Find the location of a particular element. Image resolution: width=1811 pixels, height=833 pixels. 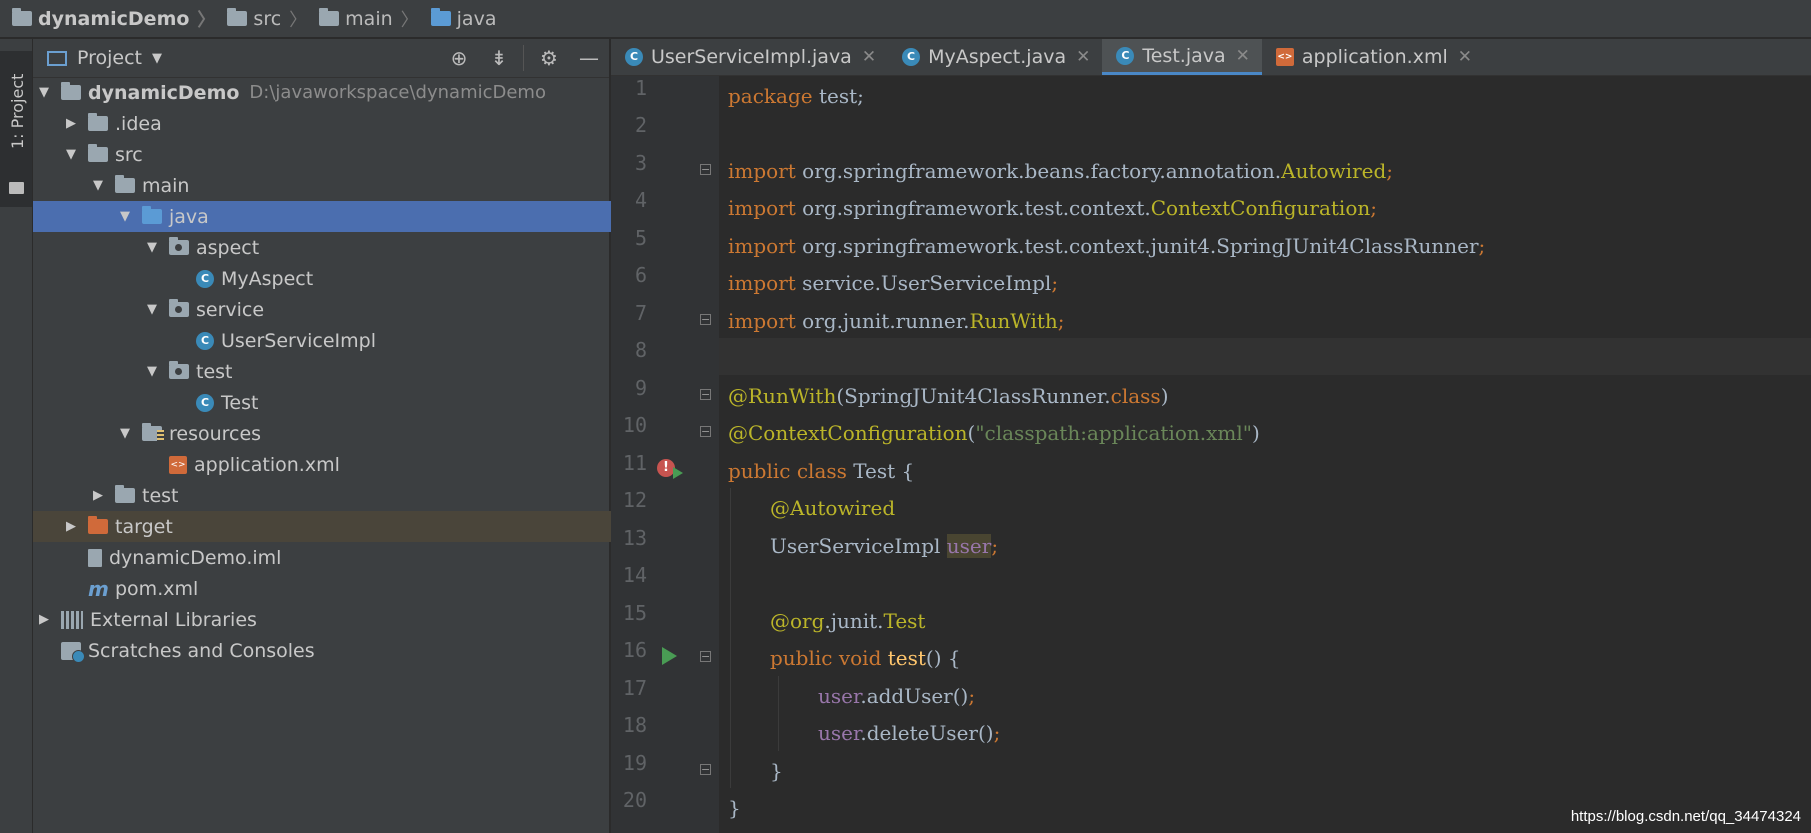

tab-test: C Test.java ✕ is located at coordinates (1182, 57).